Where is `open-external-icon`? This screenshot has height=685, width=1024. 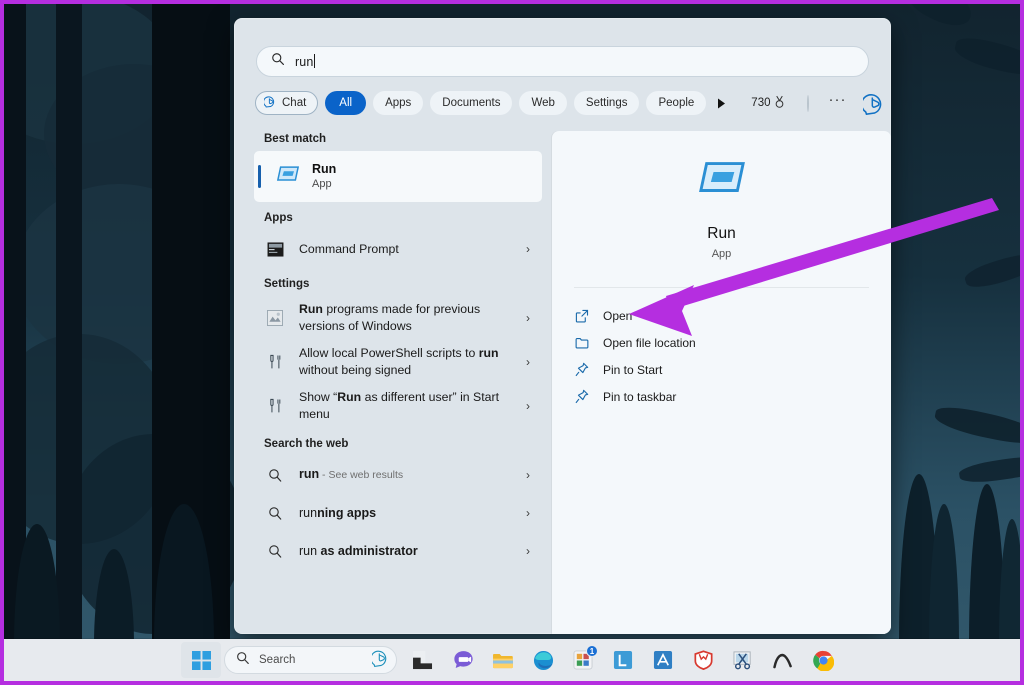
open-external-icon is located at coordinates (582, 316).